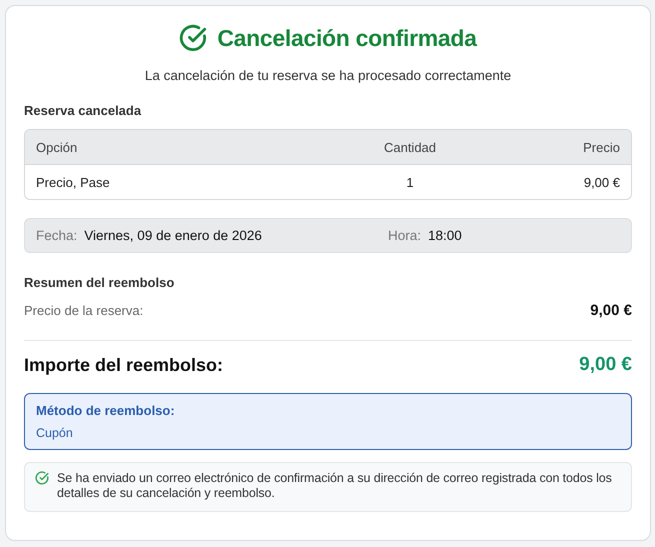 The width and height of the screenshot is (655, 547). What do you see at coordinates (84, 310) in the screenshot?
I see `summary-label: Precio de la reserva:` at bounding box center [84, 310].